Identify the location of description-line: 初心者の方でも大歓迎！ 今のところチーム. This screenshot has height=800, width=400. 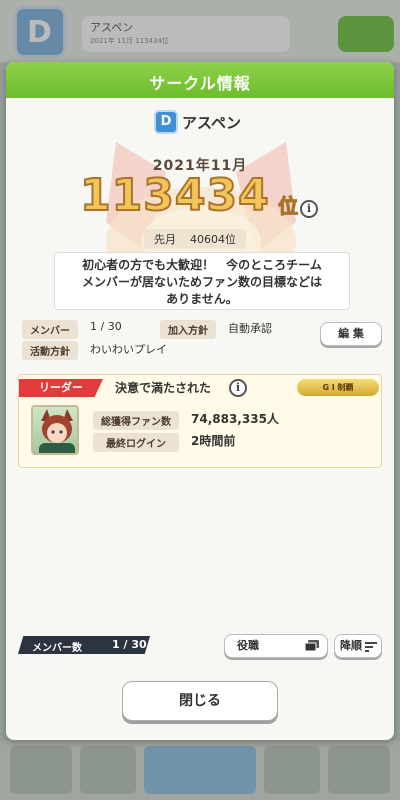
(202, 265).